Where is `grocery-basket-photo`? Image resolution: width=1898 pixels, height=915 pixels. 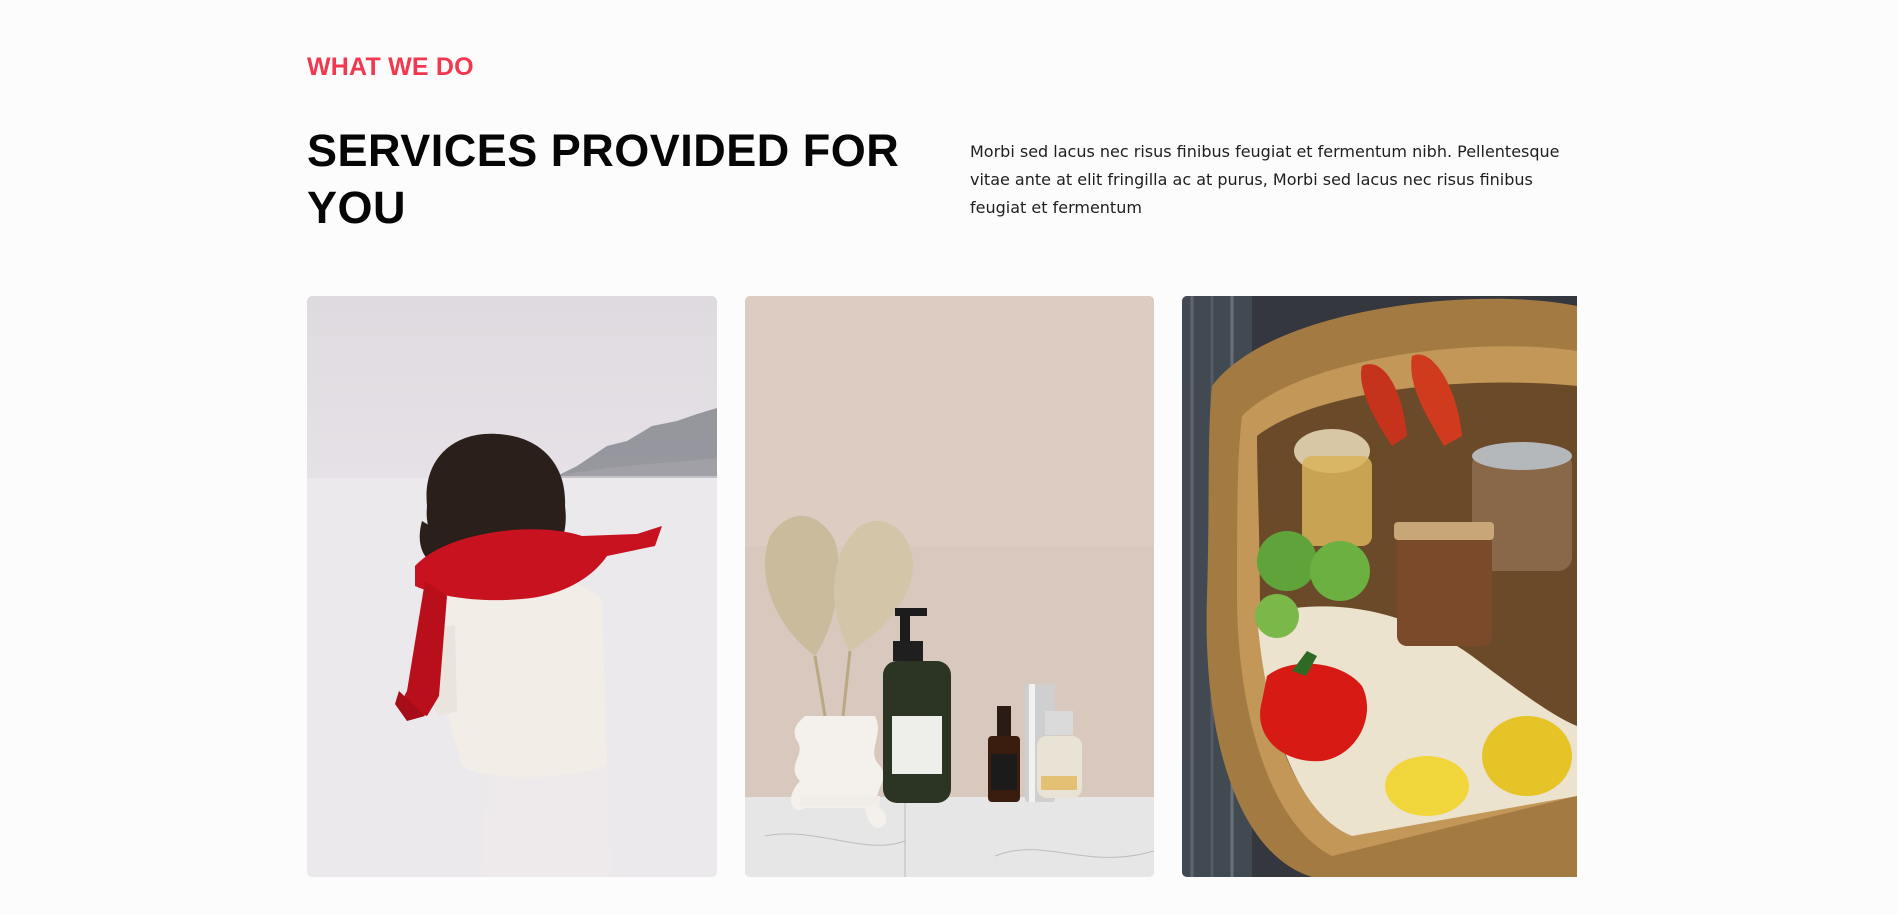
grocery-basket-photo is located at coordinates (1379, 586).